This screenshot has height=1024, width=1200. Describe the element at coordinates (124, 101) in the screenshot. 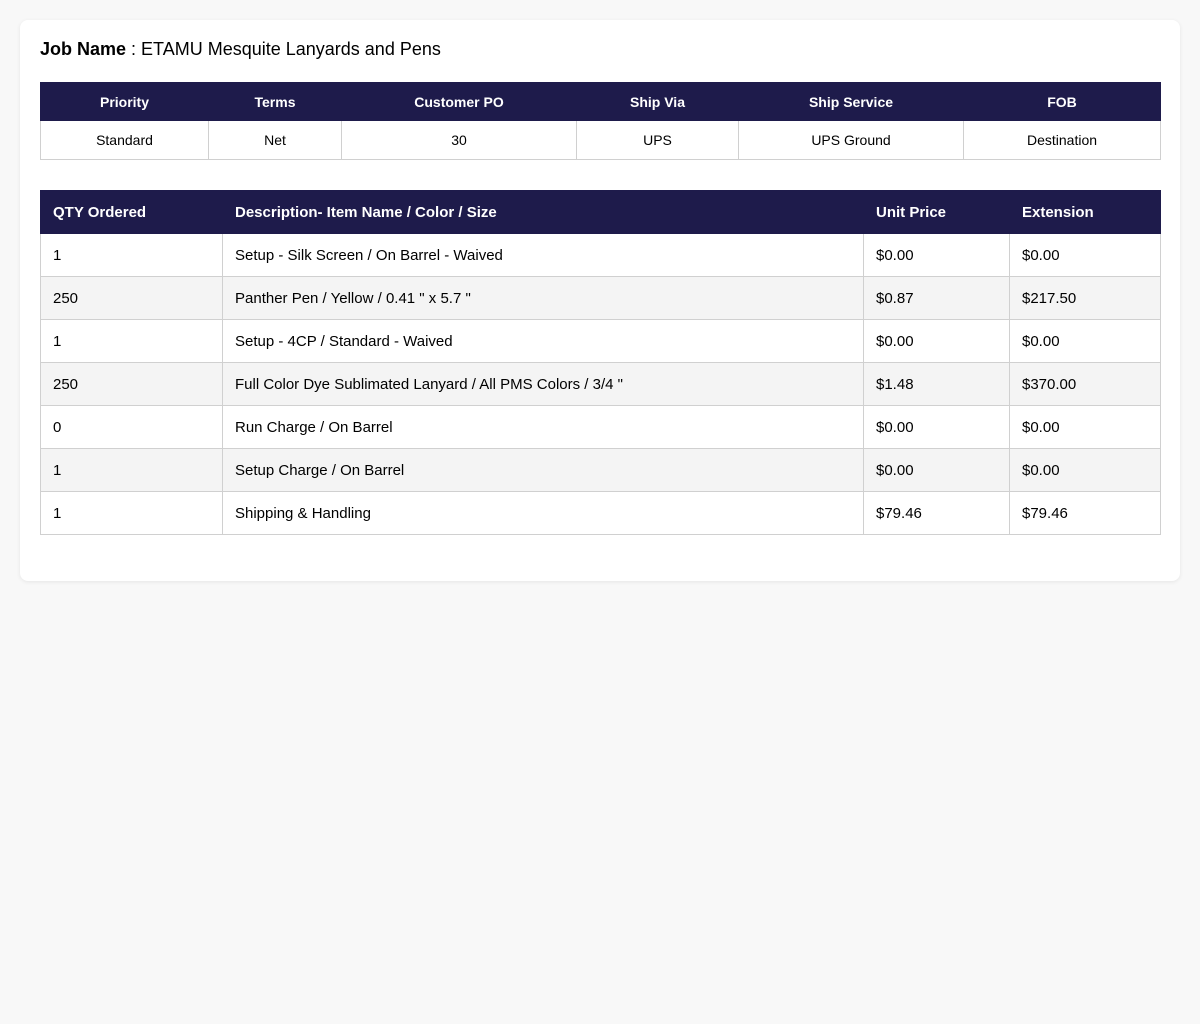

I see `priority-header: Priority` at that location.